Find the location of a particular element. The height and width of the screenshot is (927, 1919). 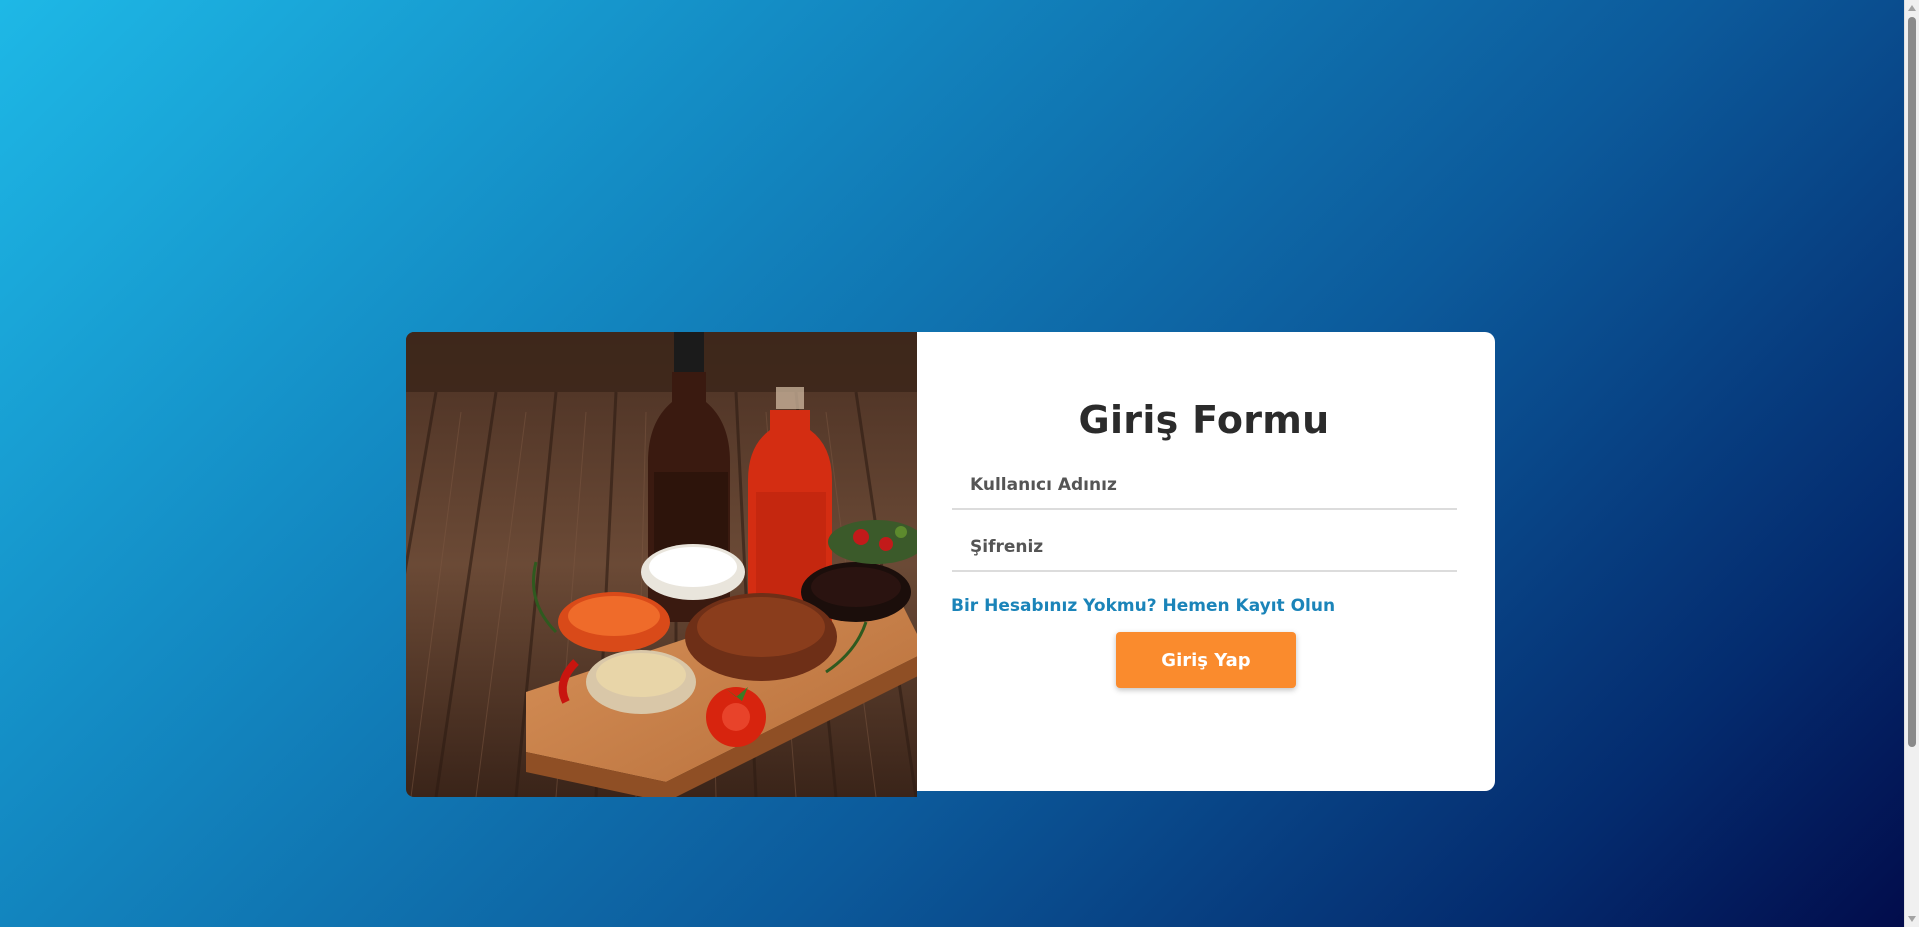

username-field-wrapper is located at coordinates (1204, 486).